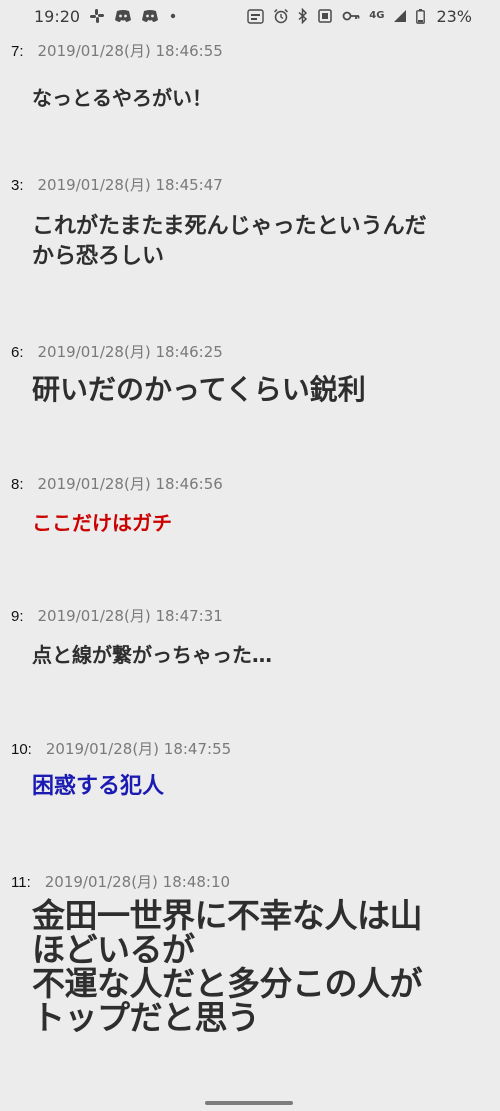  I want to click on post-date: 2019/01/28(月) 18:46:55, so click(130, 51).